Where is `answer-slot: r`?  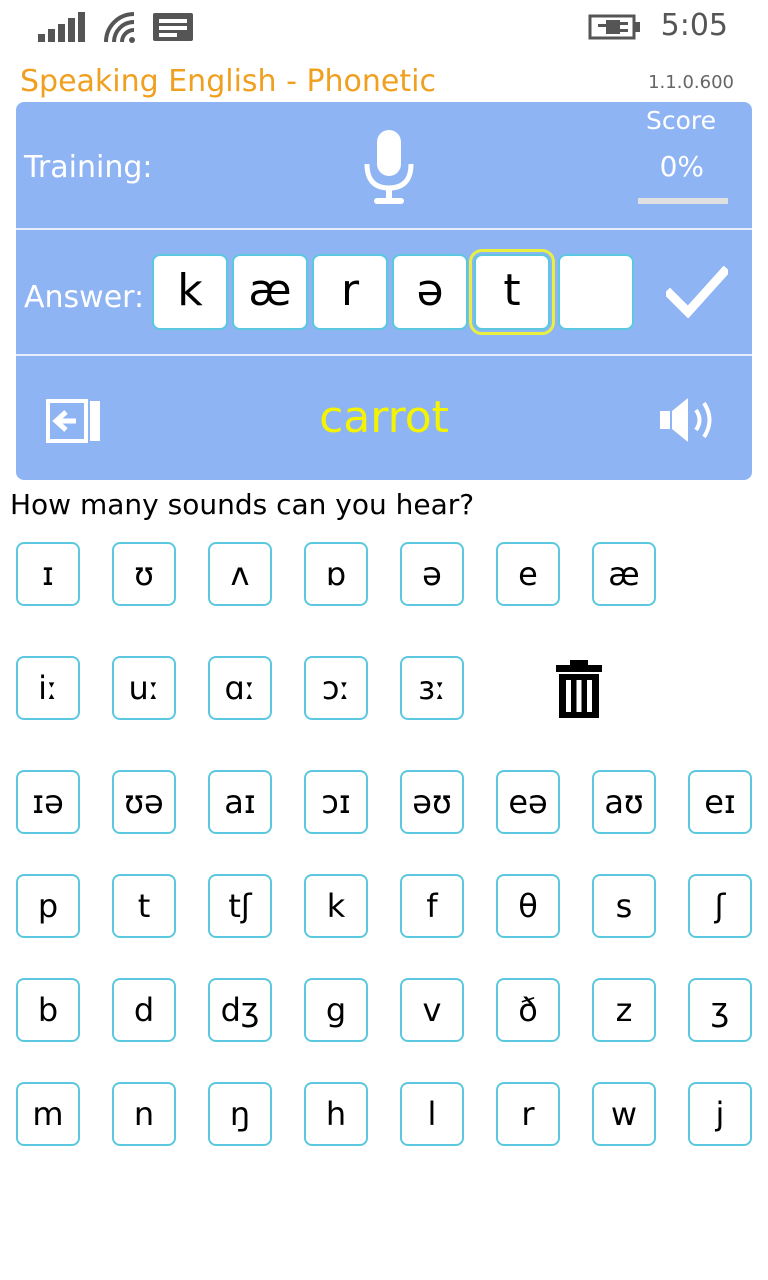 answer-slot: r is located at coordinates (350, 292).